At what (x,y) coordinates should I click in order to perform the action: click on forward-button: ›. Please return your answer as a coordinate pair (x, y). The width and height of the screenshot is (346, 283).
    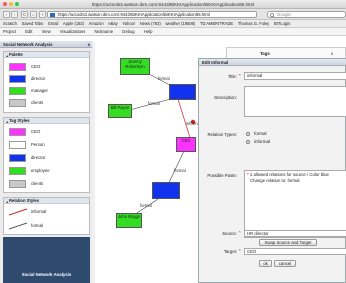
    Looking at the image, I should click on (14, 14).